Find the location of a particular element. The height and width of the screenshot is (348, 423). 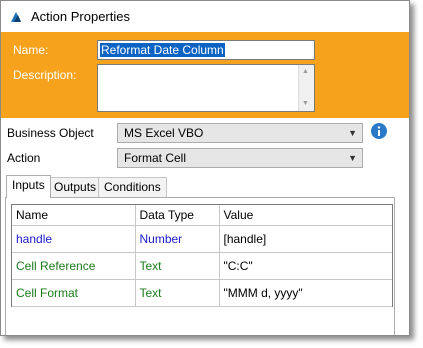

tab-outputs: Outputs is located at coordinates (75, 187).